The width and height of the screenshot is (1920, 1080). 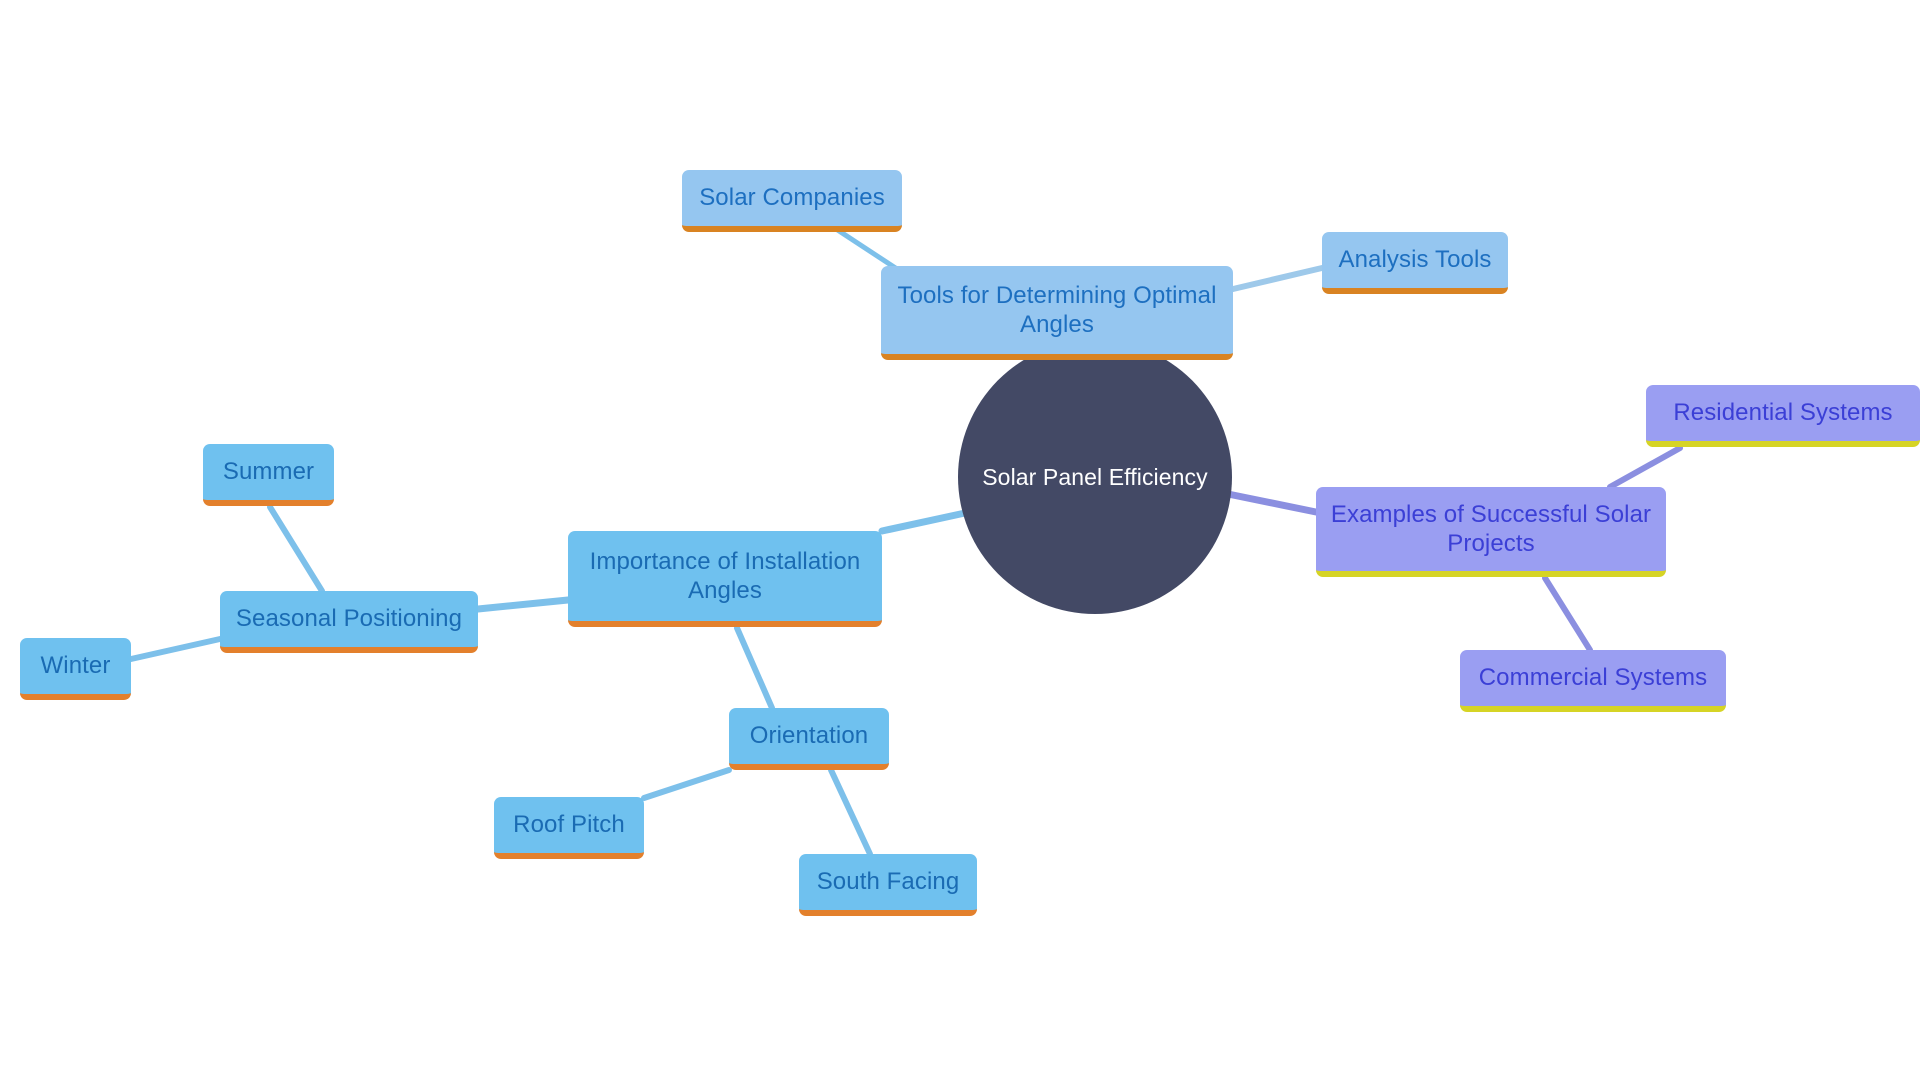 I want to click on mindmap-node-label-commercial: Commercial Systems, so click(x=1593, y=678).